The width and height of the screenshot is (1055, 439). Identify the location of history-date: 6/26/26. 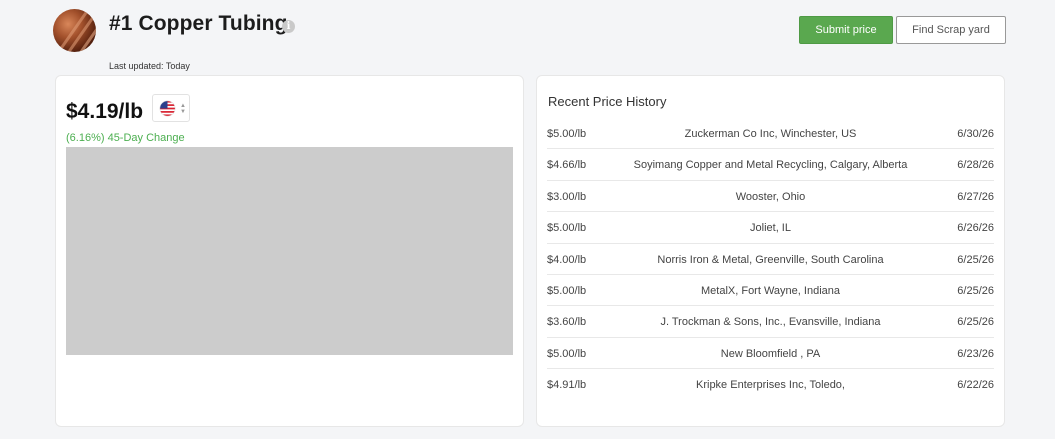
(975, 228).